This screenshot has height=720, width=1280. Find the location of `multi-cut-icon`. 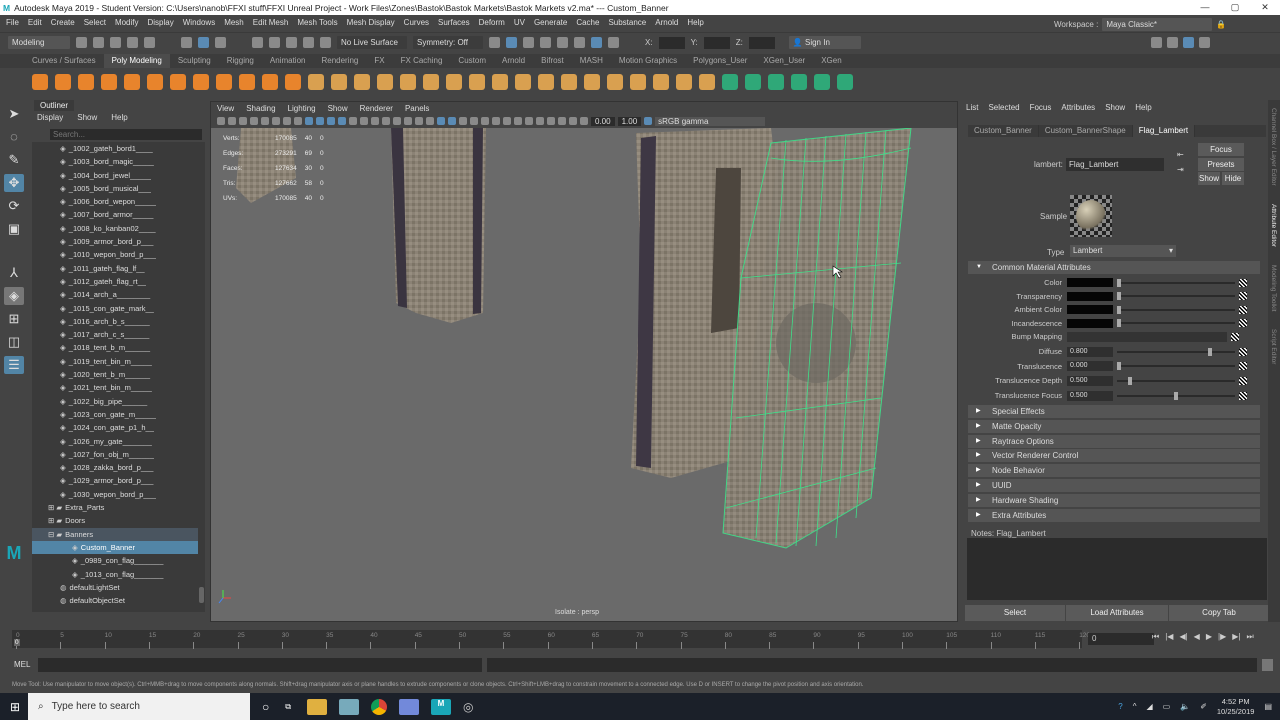

multi-cut-icon is located at coordinates (546, 81).